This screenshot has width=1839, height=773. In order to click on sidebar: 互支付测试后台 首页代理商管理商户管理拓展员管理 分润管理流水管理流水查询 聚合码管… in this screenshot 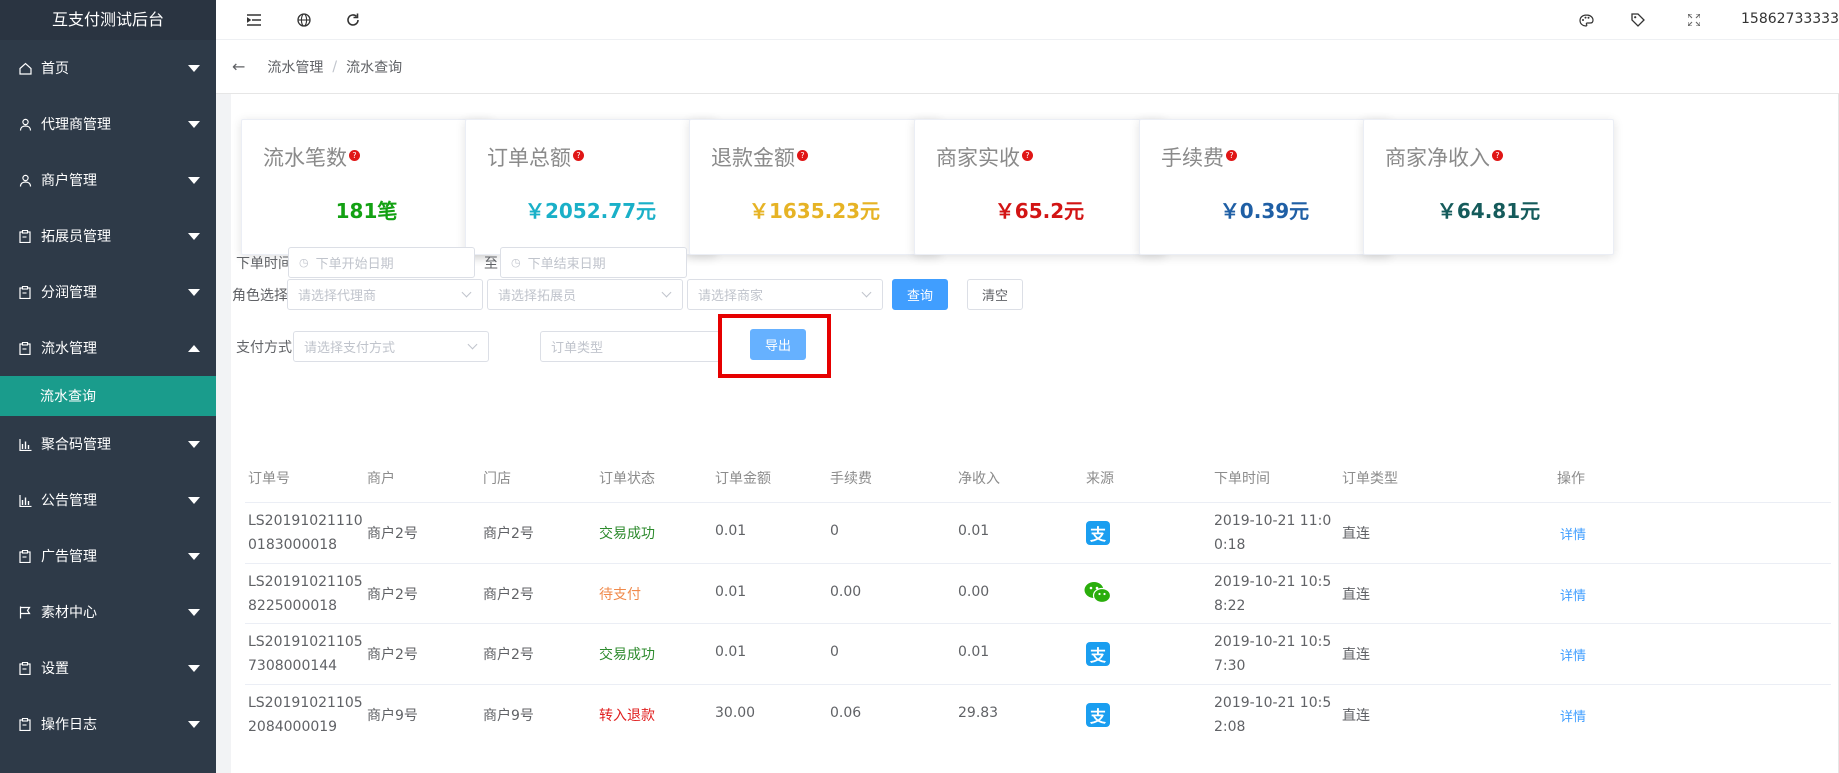, I will do `click(108, 386)`.